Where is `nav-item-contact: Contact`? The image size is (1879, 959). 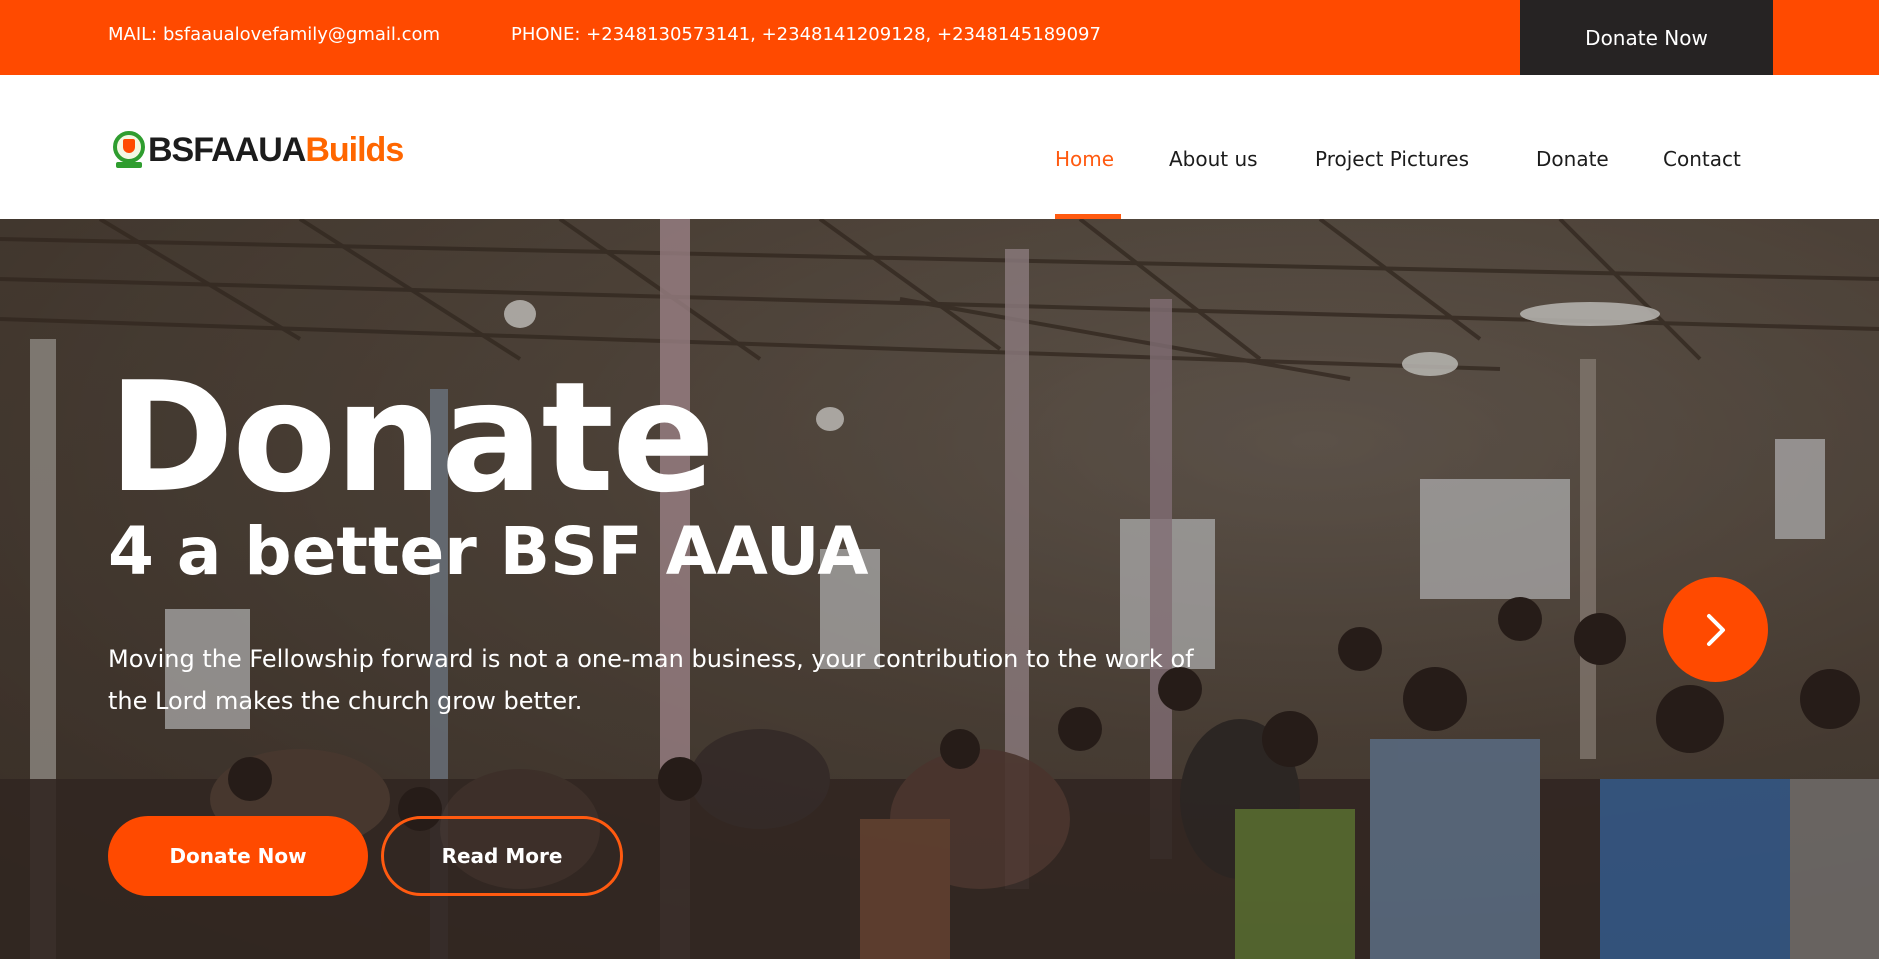 nav-item-contact: Contact is located at coordinates (1702, 159).